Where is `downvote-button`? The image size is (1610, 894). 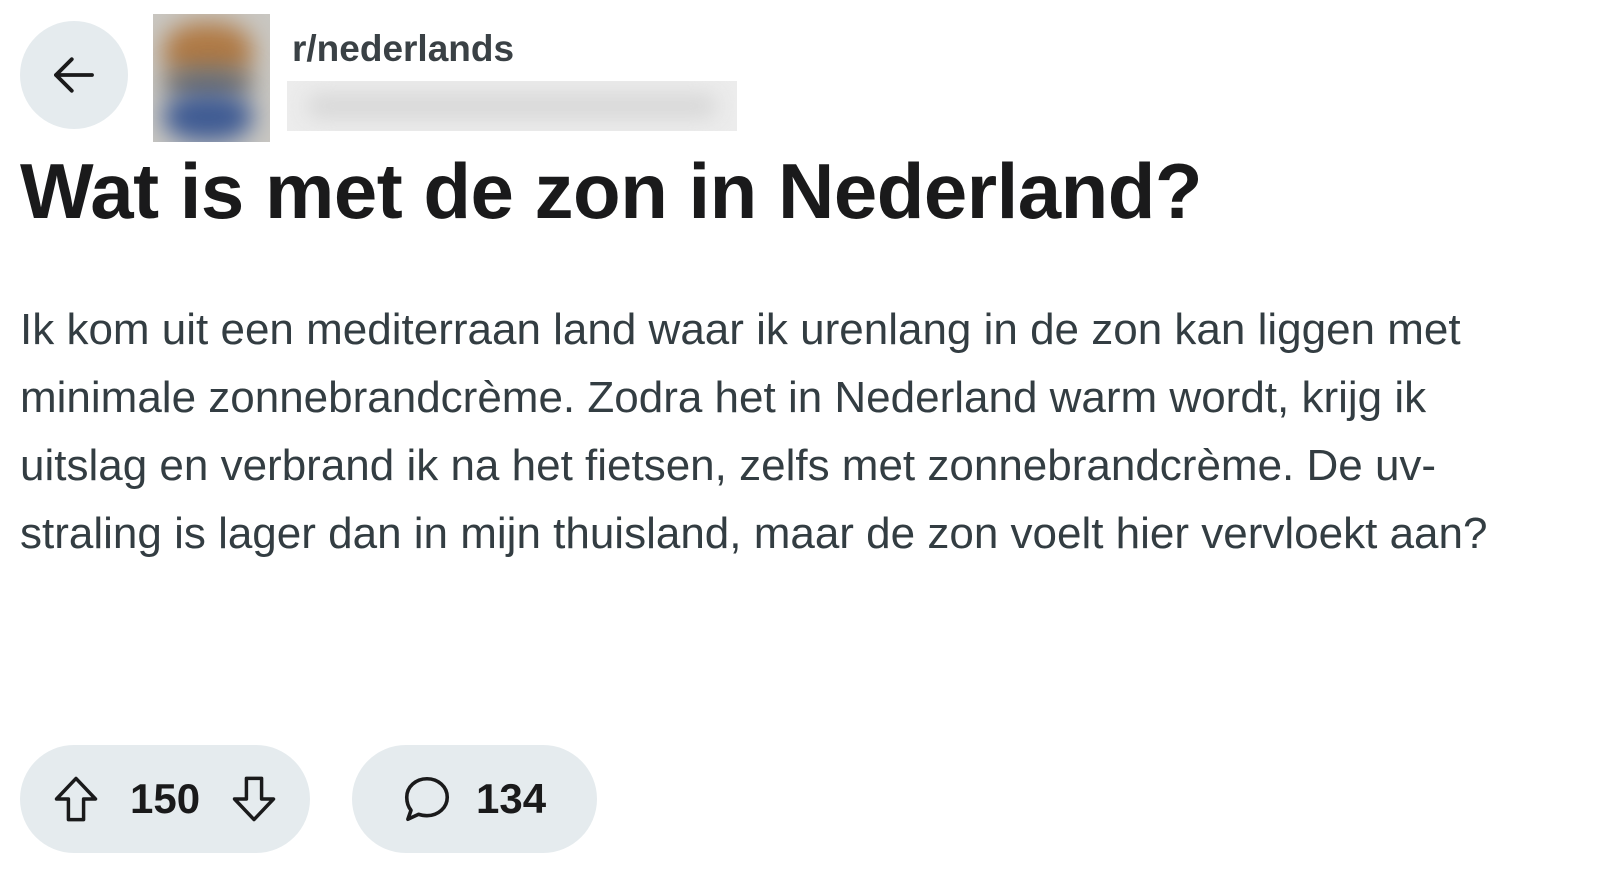 downvote-button is located at coordinates (254, 799).